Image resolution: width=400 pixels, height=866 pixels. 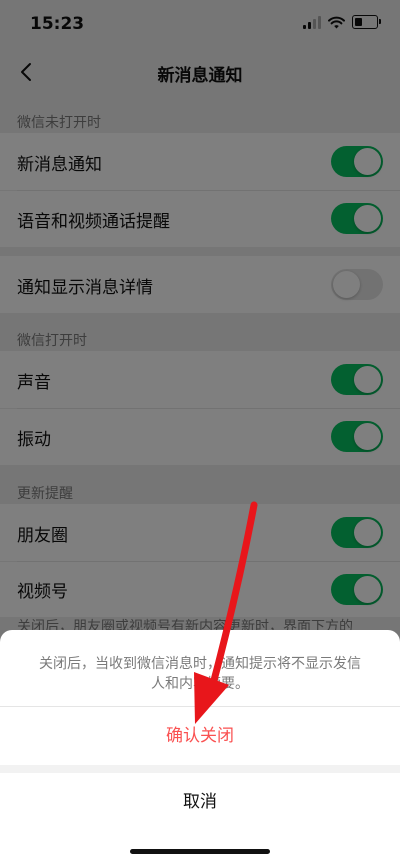 I want to click on sheet-separator, so click(x=200, y=769).